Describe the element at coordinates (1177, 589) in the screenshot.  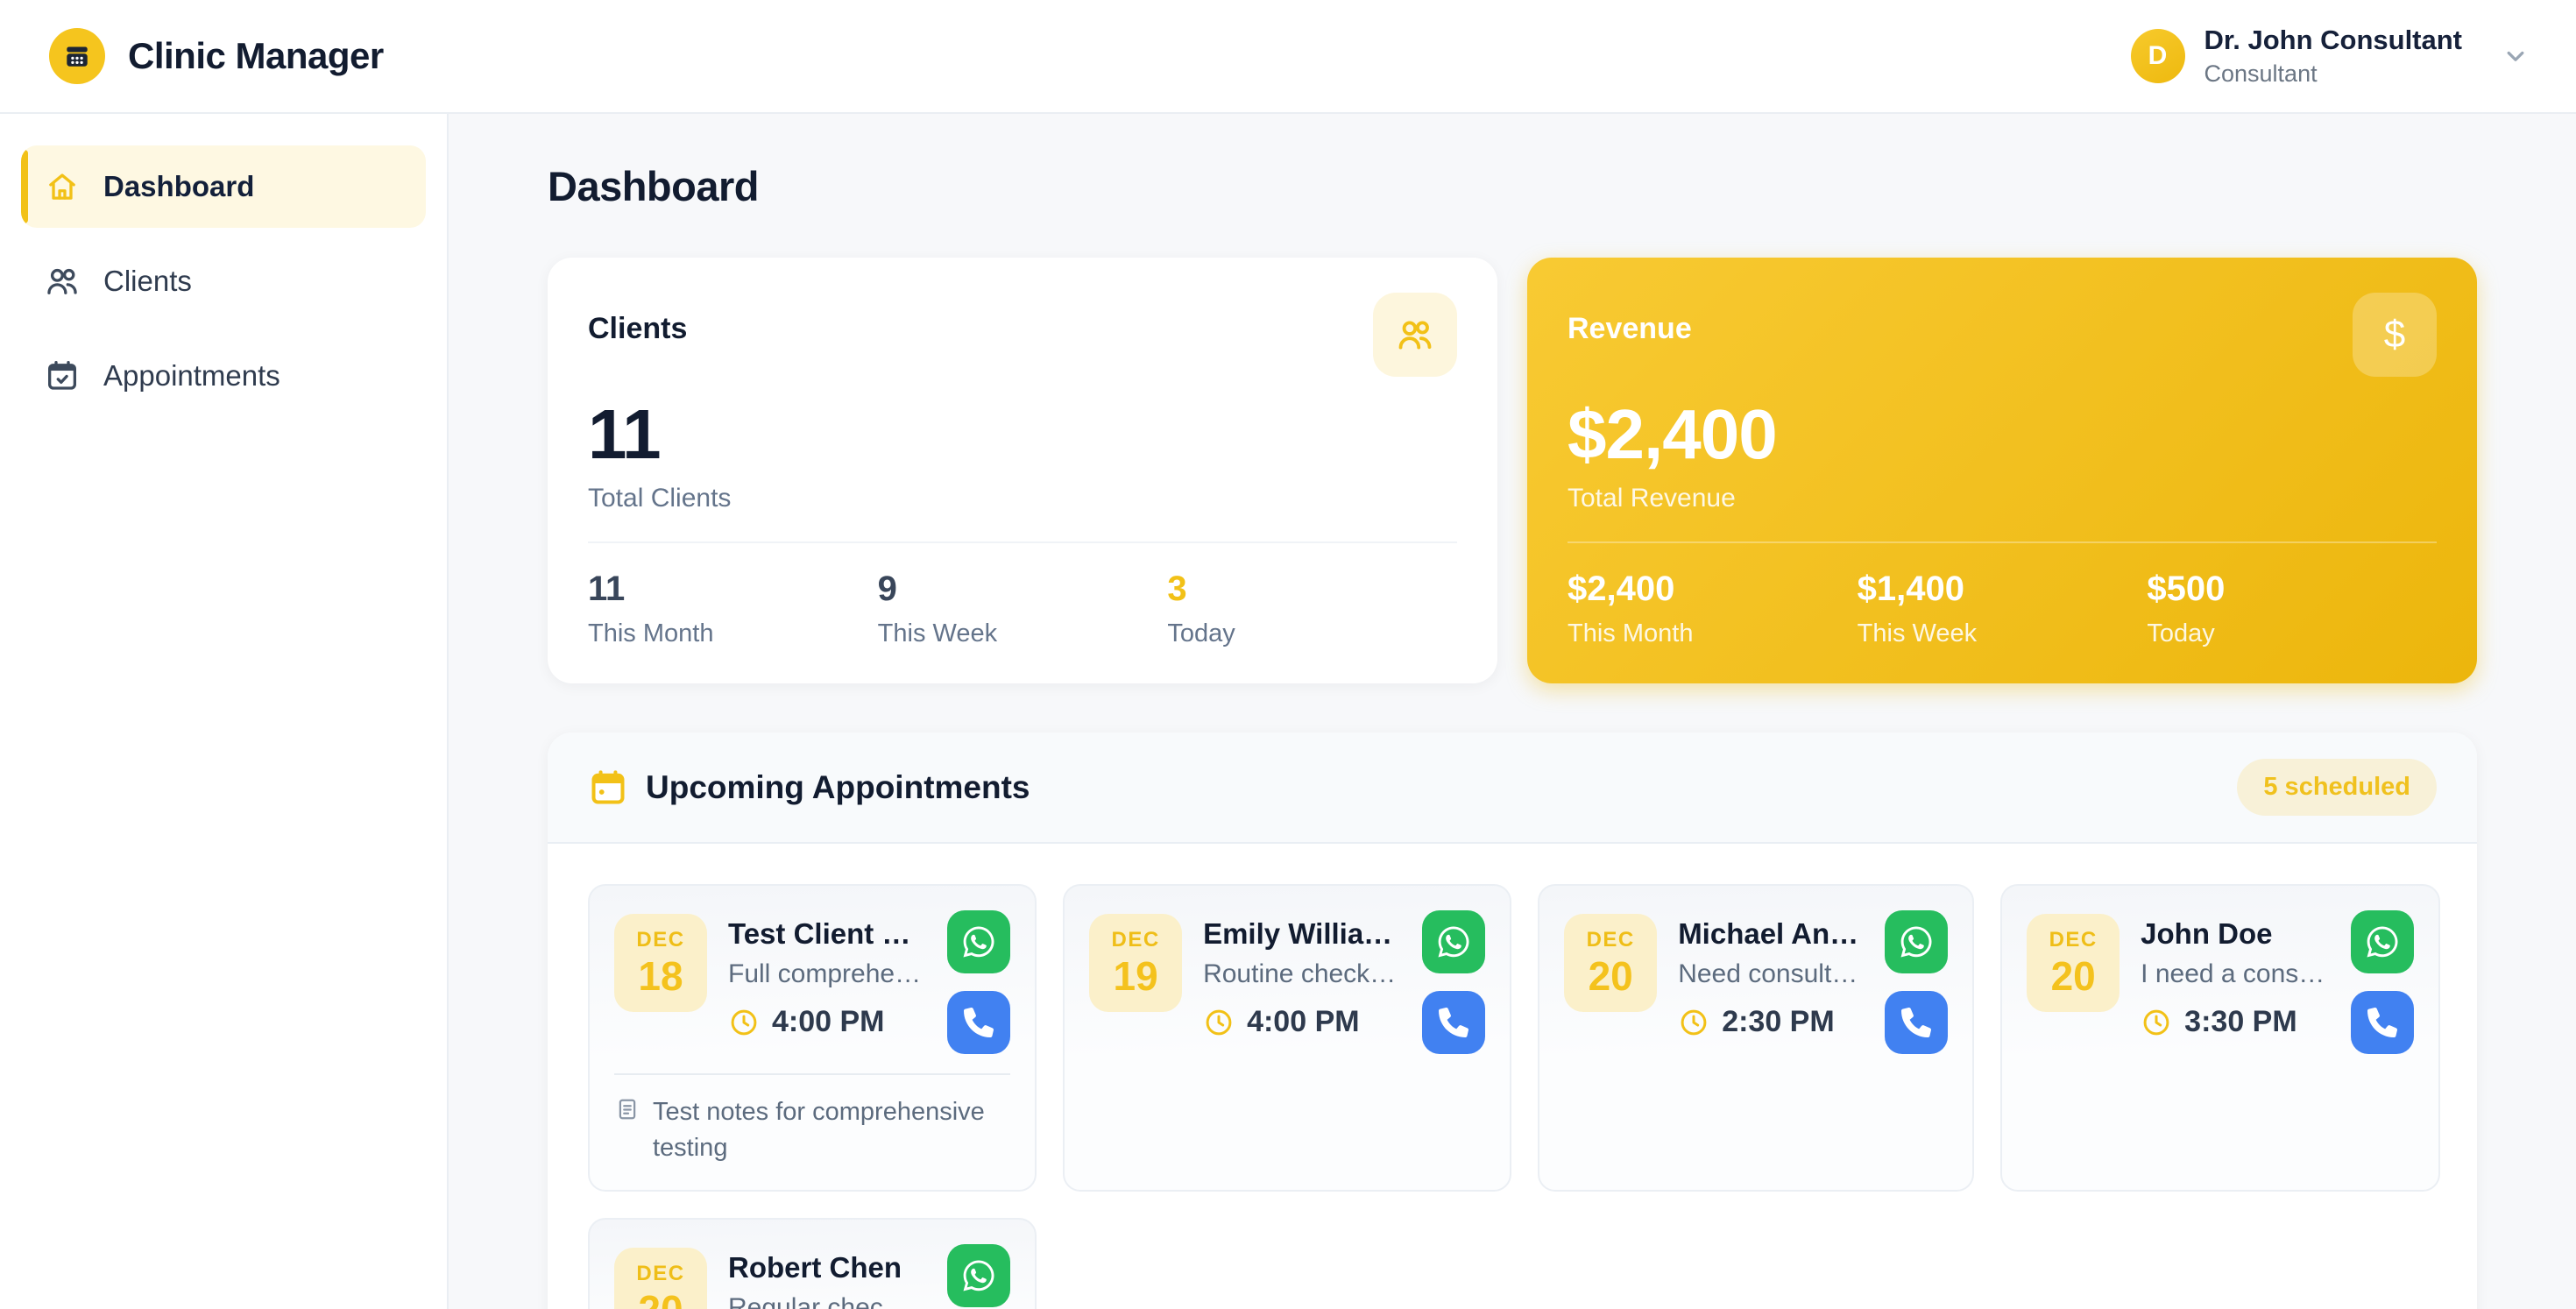
I see `clients-today-value: 3` at that location.